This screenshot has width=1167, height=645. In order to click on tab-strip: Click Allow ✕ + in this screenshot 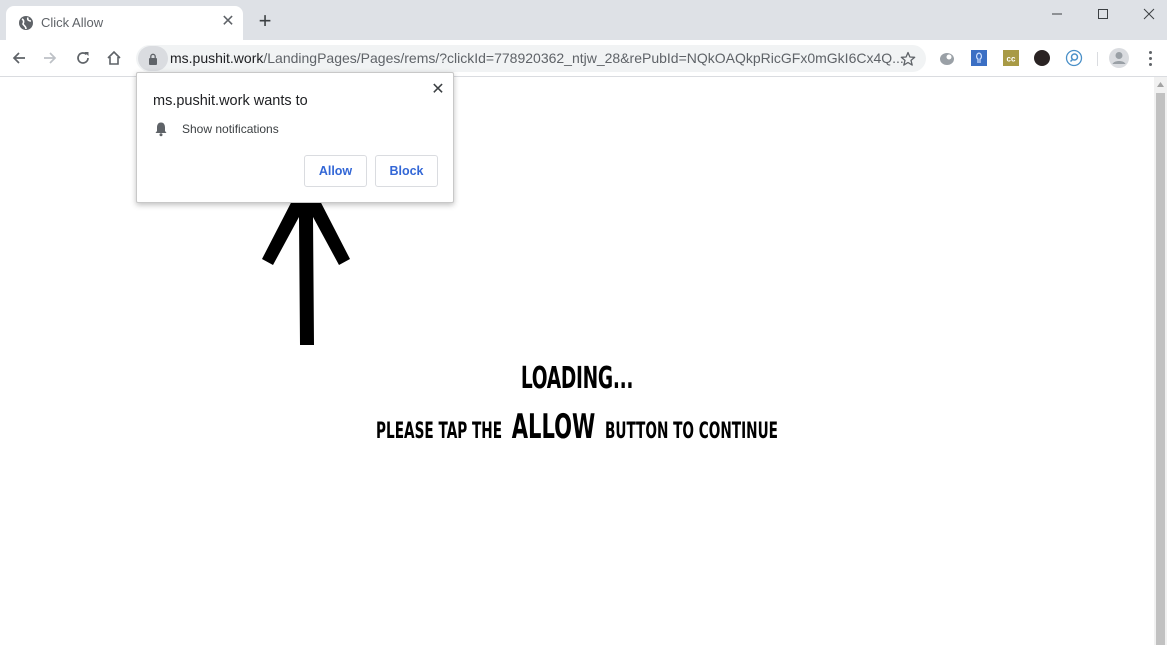, I will do `click(583, 20)`.